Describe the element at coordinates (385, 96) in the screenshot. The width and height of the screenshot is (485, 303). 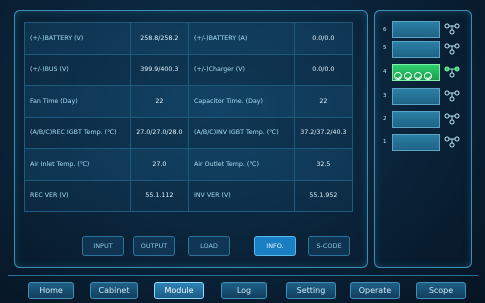
I see `slot-number: 3` at that location.